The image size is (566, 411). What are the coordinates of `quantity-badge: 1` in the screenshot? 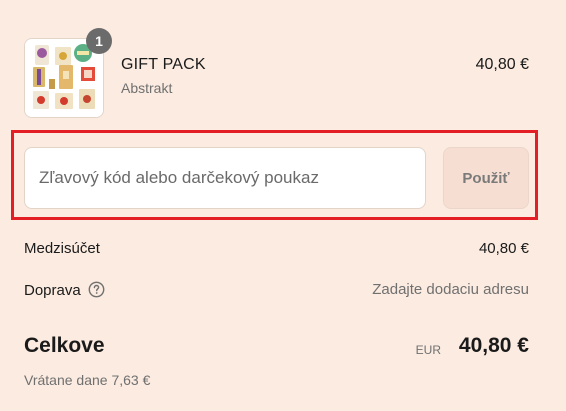 It's located at (99, 41).